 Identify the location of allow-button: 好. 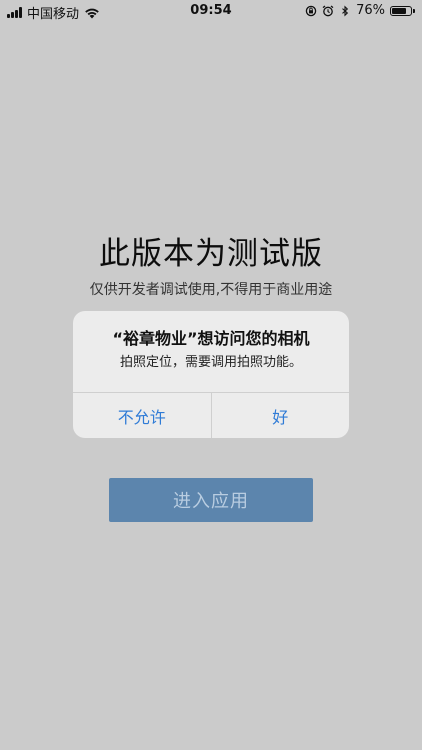
(280, 415).